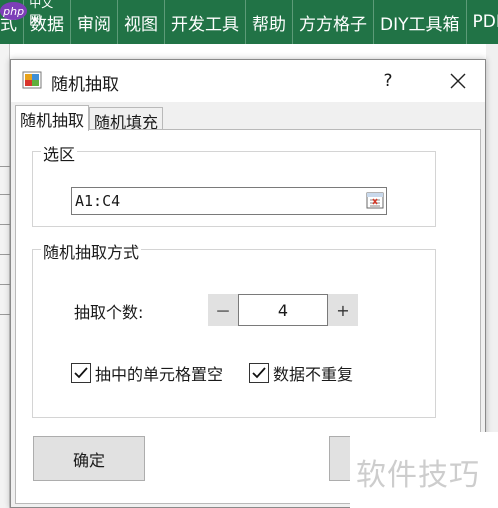 This screenshot has width=498, height=508. Describe the element at coordinates (52, 118) in the screenshot. I see `tab-random-pick: 随机抽取` at that location.